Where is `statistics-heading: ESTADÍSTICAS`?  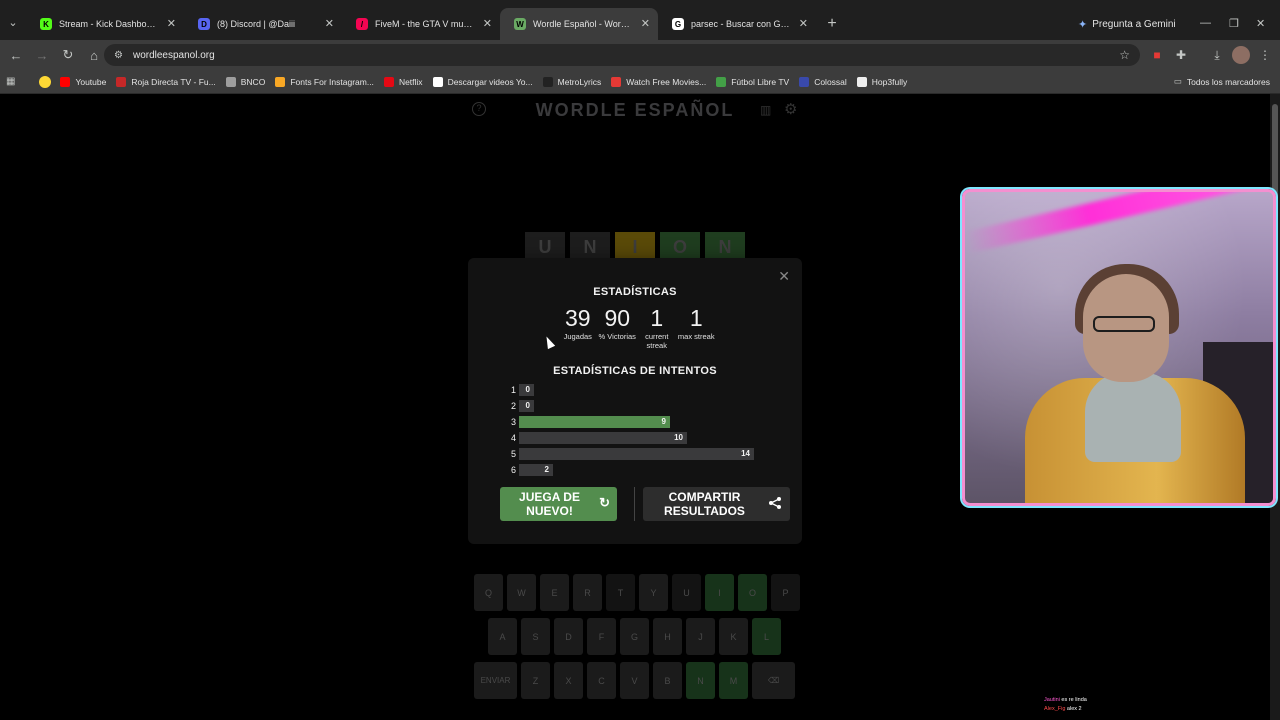 statistics-heading: ESTADÍSTICAS is located at coordinates (635, 292).